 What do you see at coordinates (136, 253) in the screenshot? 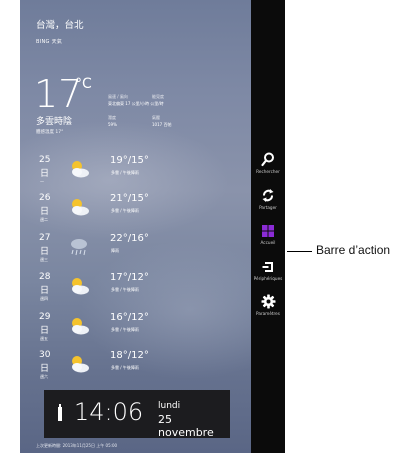
I see `forecast-day: 27 日 週三 22°/16° 陣雨` at bounding box center [136, 253].